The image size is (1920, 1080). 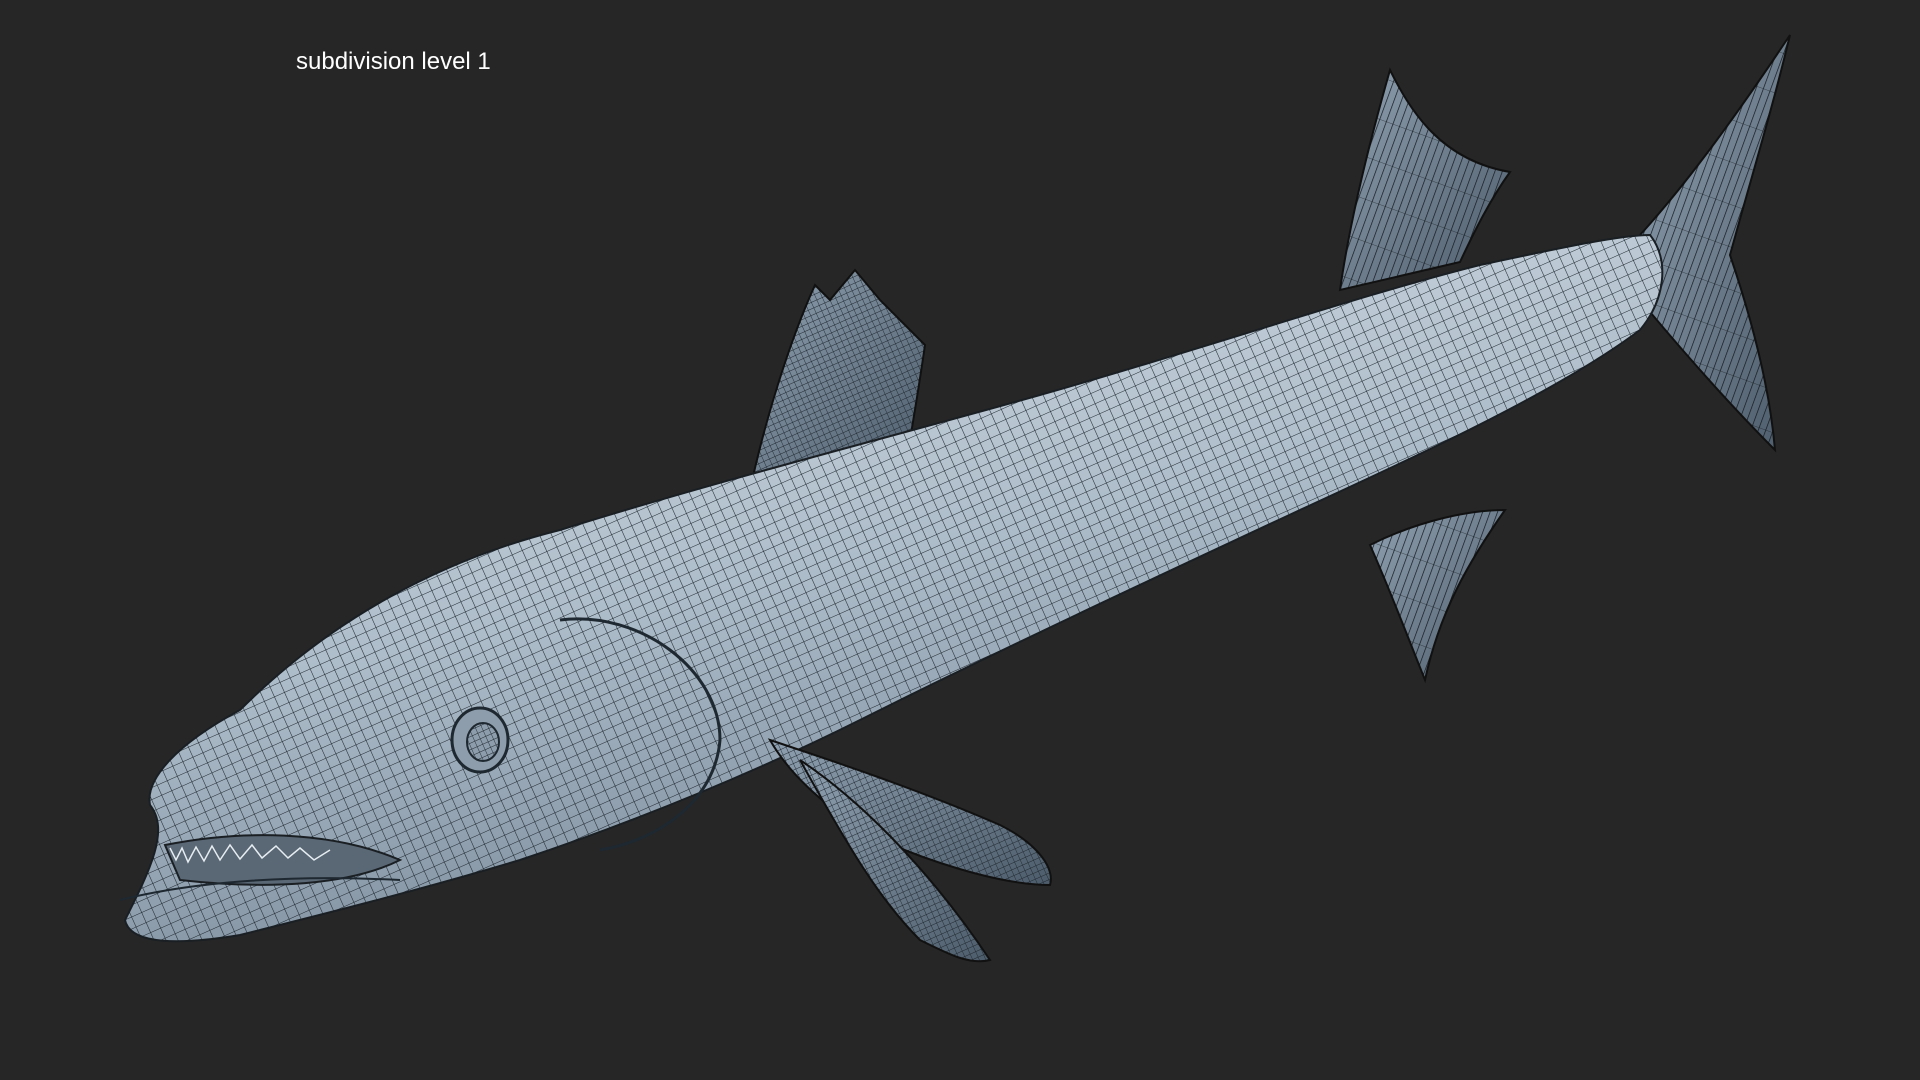 What do you see at coordinates (1715, 243) in the screenshot?
I see `caudal-fin` at bounding box center [1715, 243].